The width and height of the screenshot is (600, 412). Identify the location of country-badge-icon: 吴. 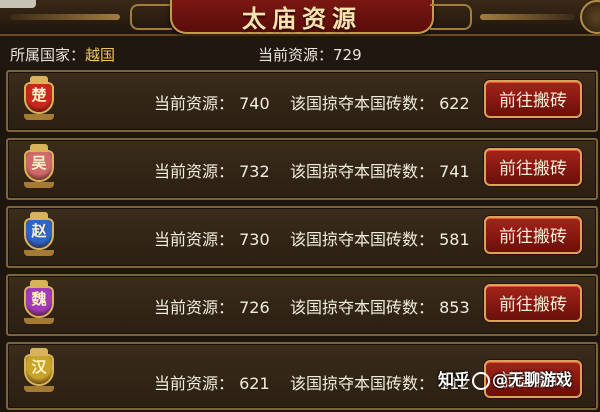
(39, 166).